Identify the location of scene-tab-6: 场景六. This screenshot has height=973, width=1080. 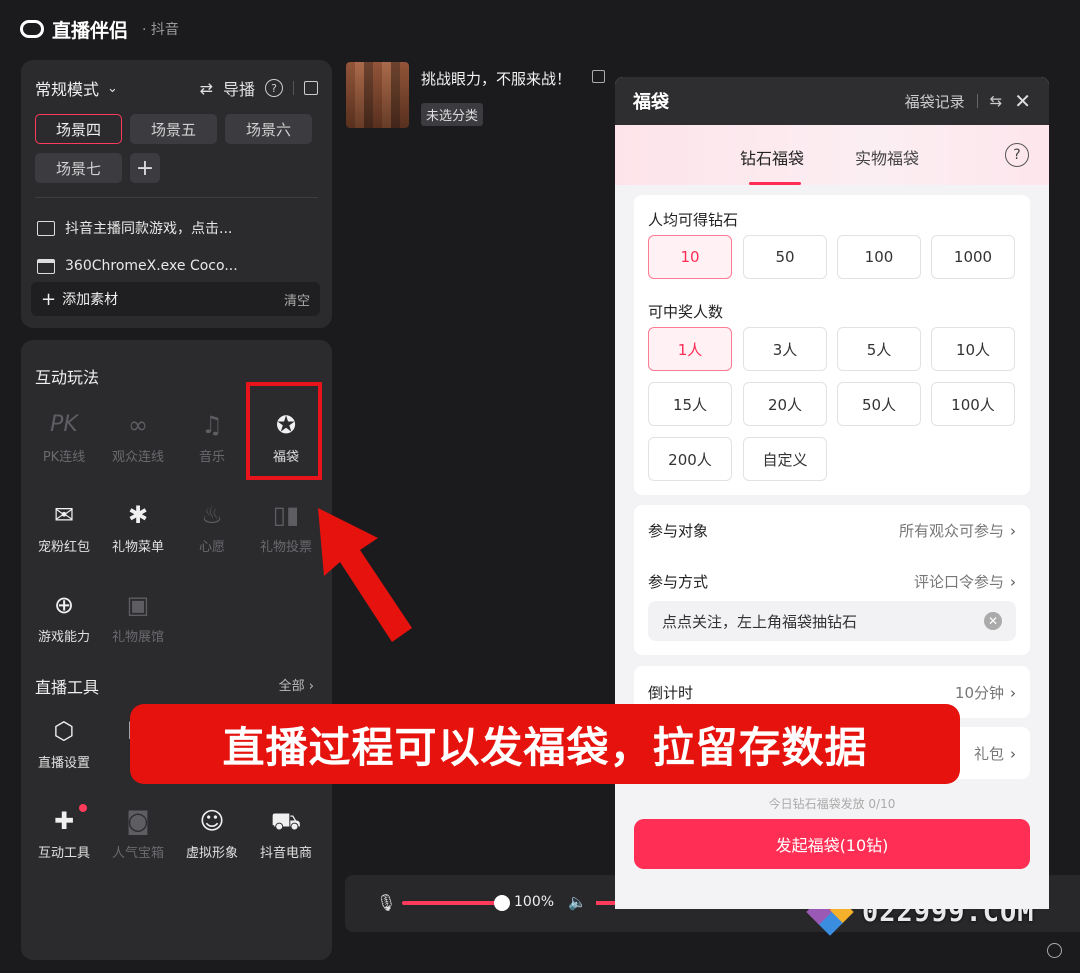
(268, 129).